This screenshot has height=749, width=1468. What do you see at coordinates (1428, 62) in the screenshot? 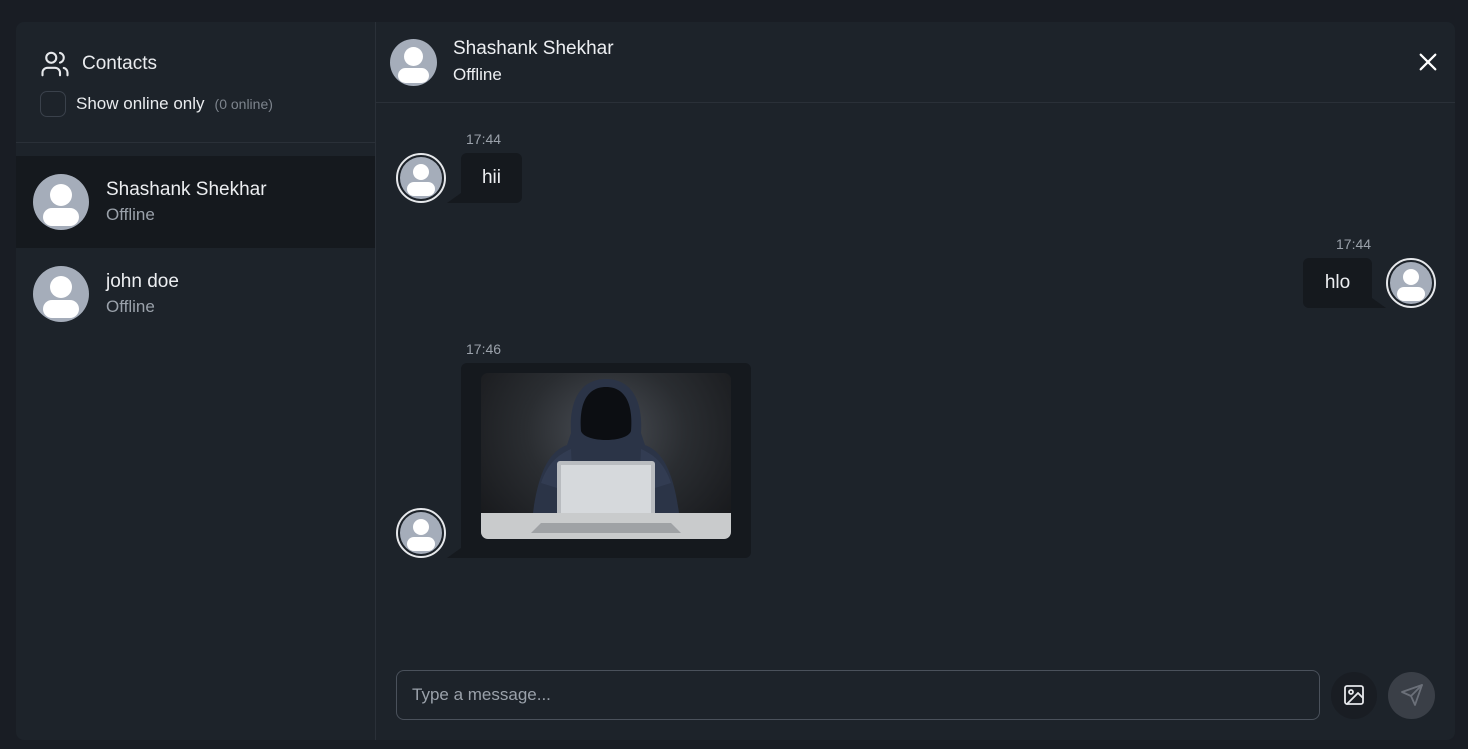
I see `close-icon` at bounding box center [1428, 62].